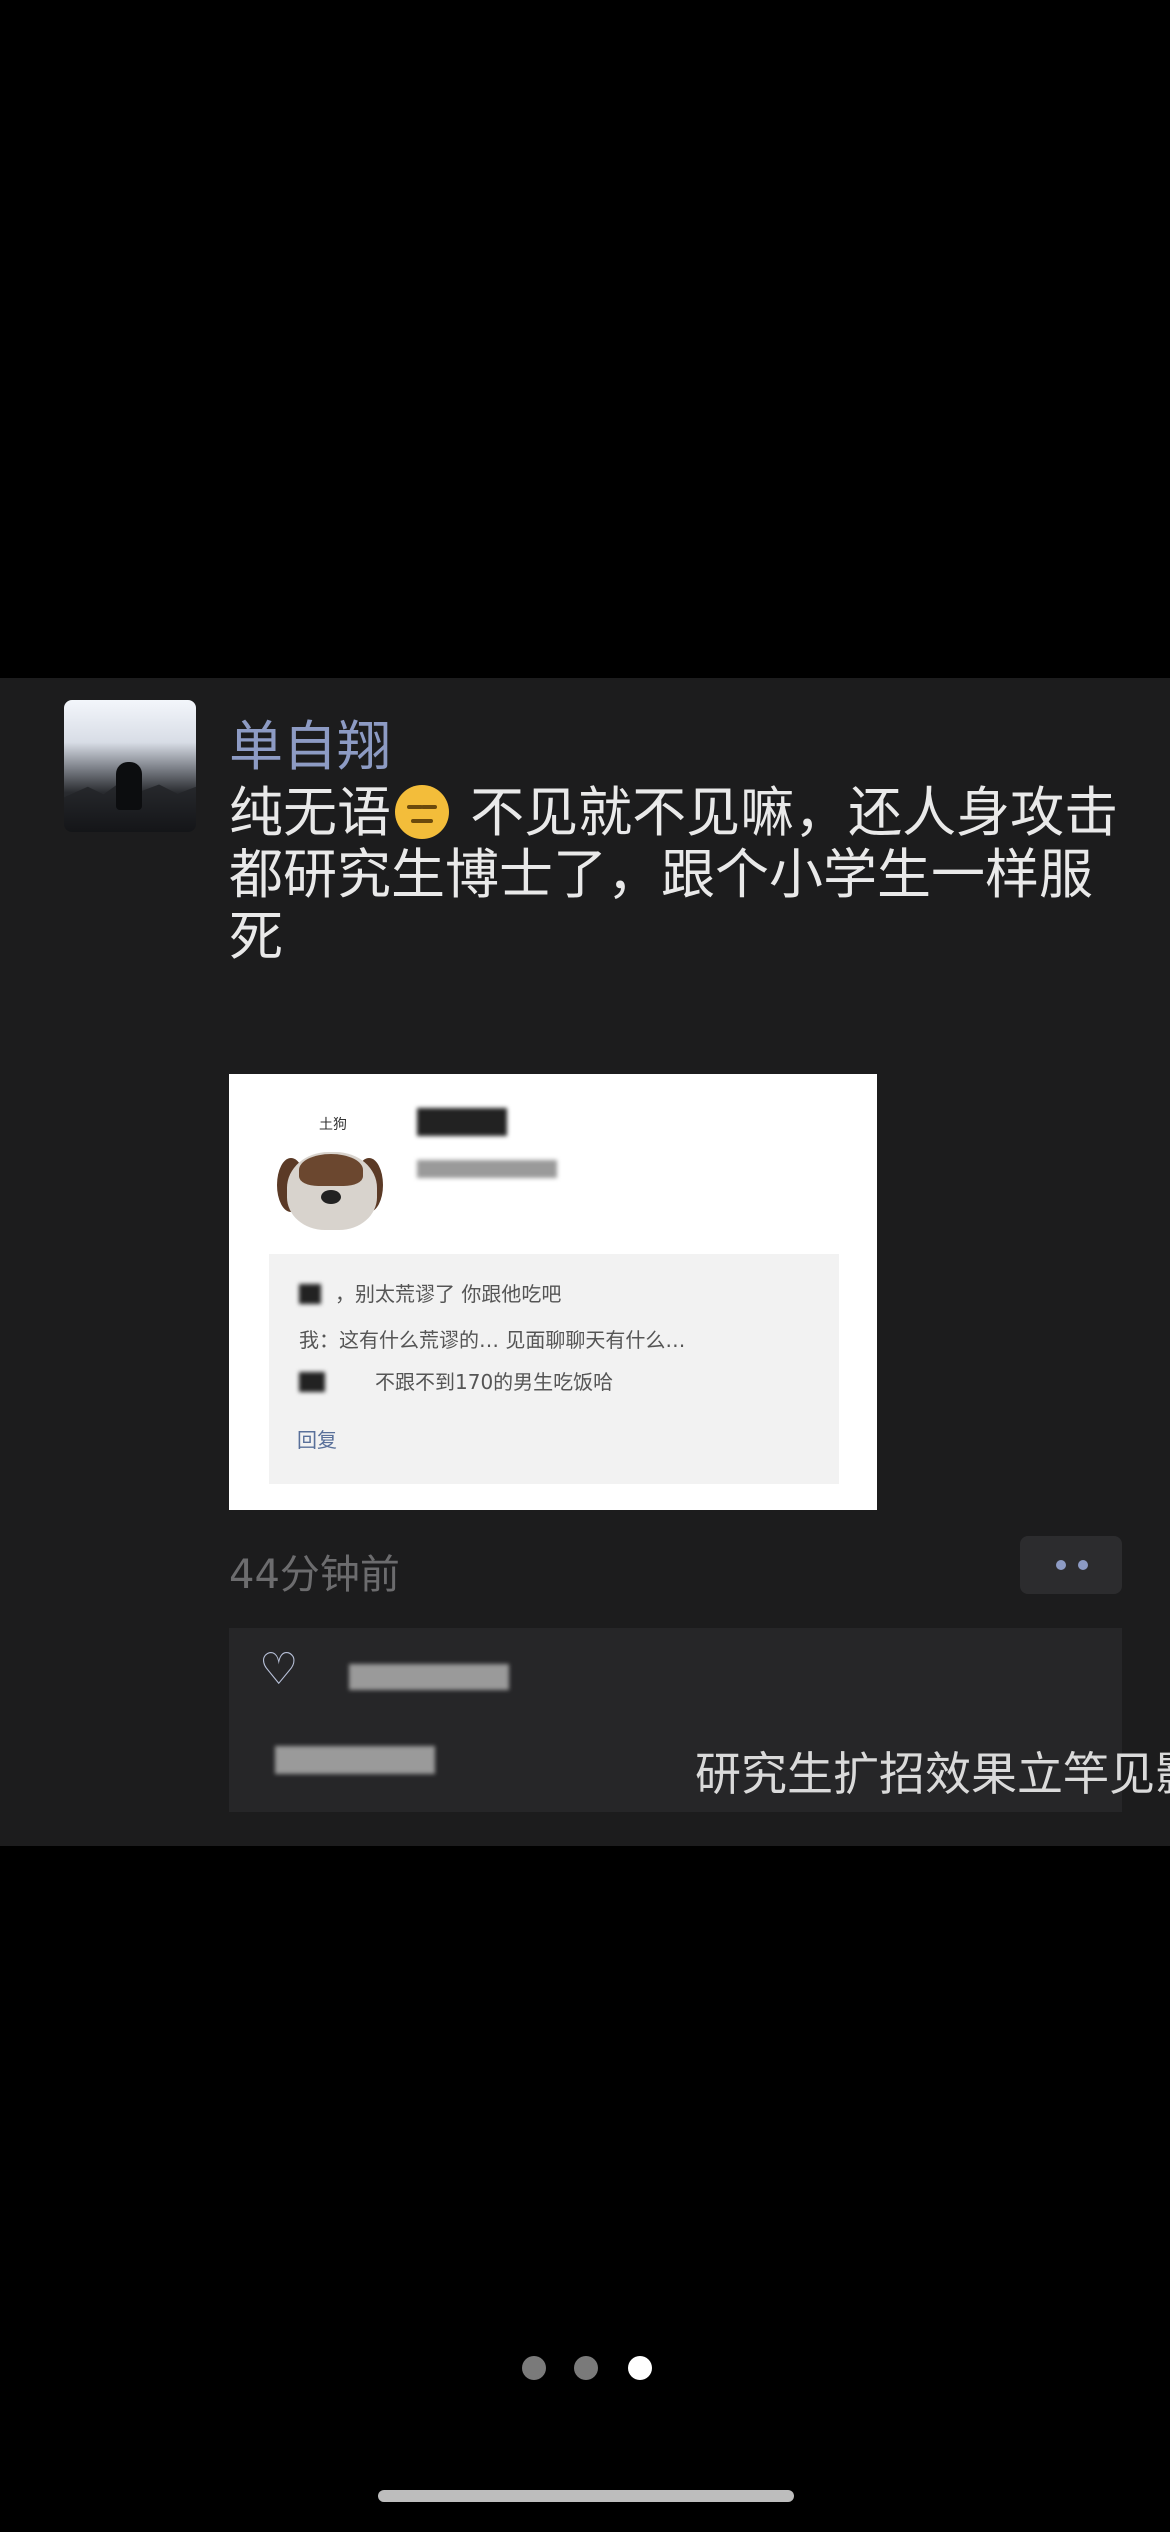 This screenshot has width=1170, height=2532. What do you see at coordinates (355, 1760) in the screenshot?
I see `blurred-commenter-name` at bounding box center [355, 1760].